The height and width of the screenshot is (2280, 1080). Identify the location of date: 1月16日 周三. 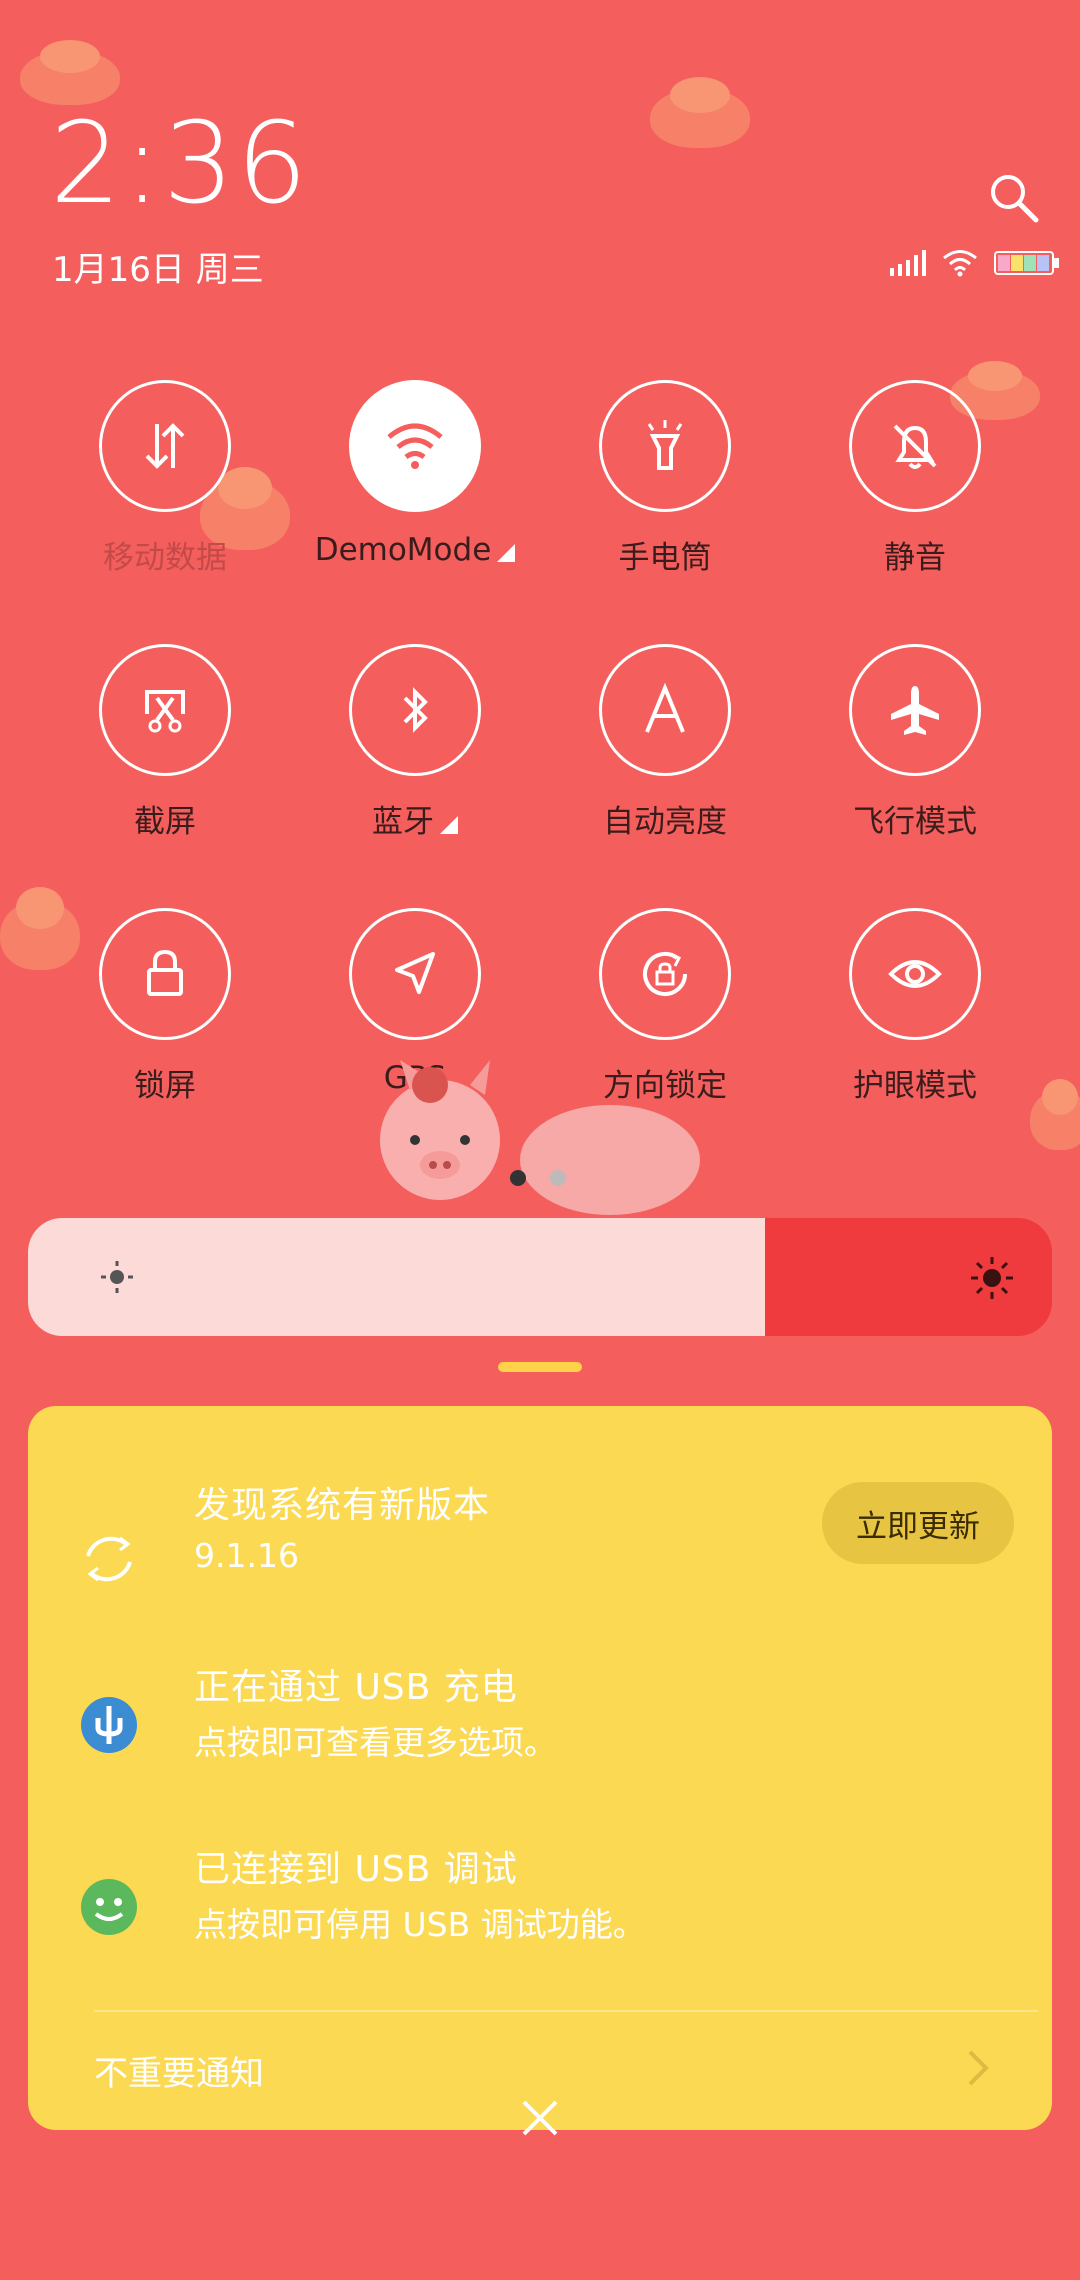
(158, 270).